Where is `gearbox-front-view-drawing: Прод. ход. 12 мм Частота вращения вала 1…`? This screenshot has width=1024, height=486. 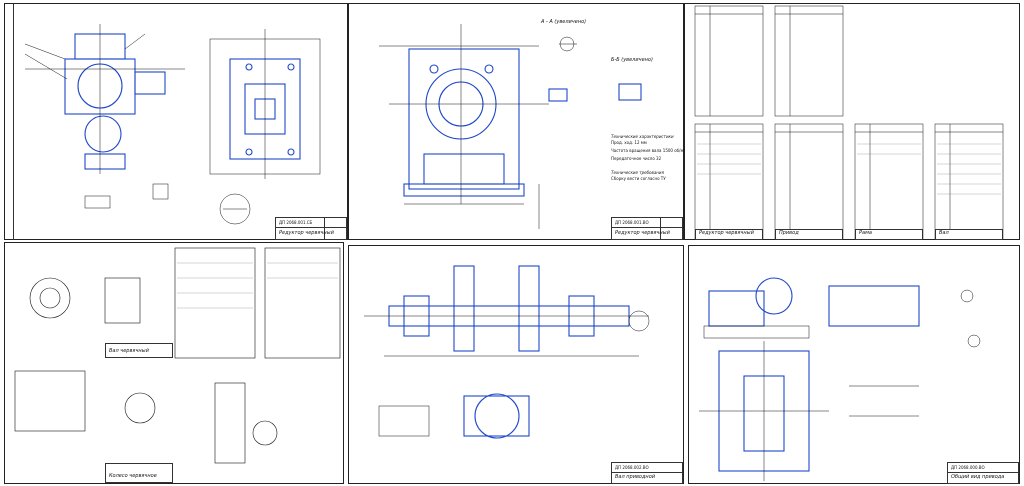 gearbox-front-view-drawing: Прод. ход. 12 мм Частота вращения вала 1… is located at coordinates (532, 126).